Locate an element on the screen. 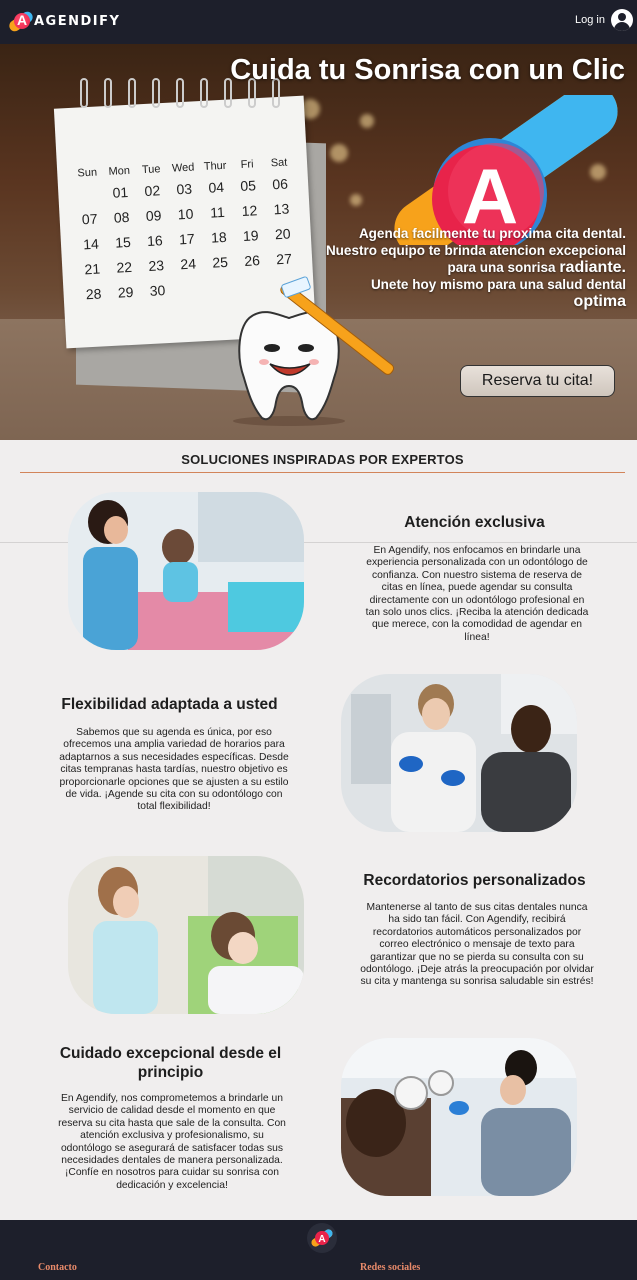 This screenshot has height=1280, width=637. calendar-date: 02 is located at coordinates (152, 191).